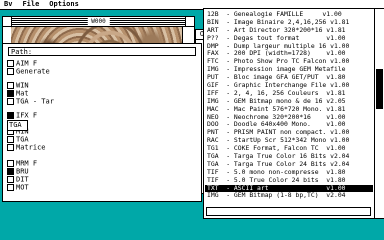  I want to click on option-11: DIT, so click(18, 180).